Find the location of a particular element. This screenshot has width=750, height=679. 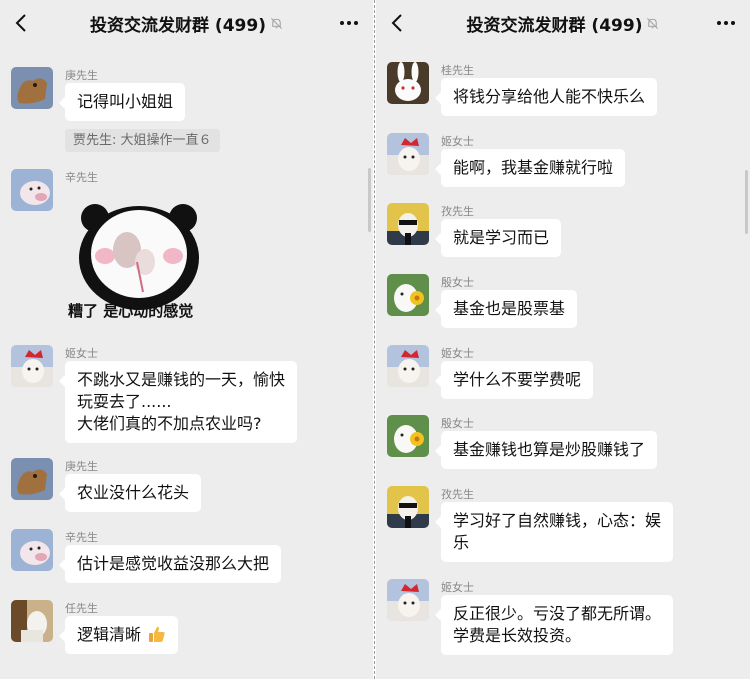

message-bubble: 将钱分享给他人能不快乐么 is located at coordinates (546, 97).